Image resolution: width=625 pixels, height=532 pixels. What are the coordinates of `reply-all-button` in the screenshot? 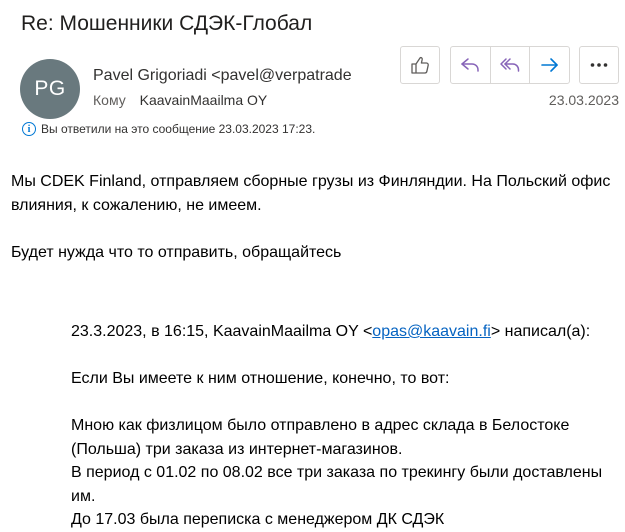 It's located at (511, 65).